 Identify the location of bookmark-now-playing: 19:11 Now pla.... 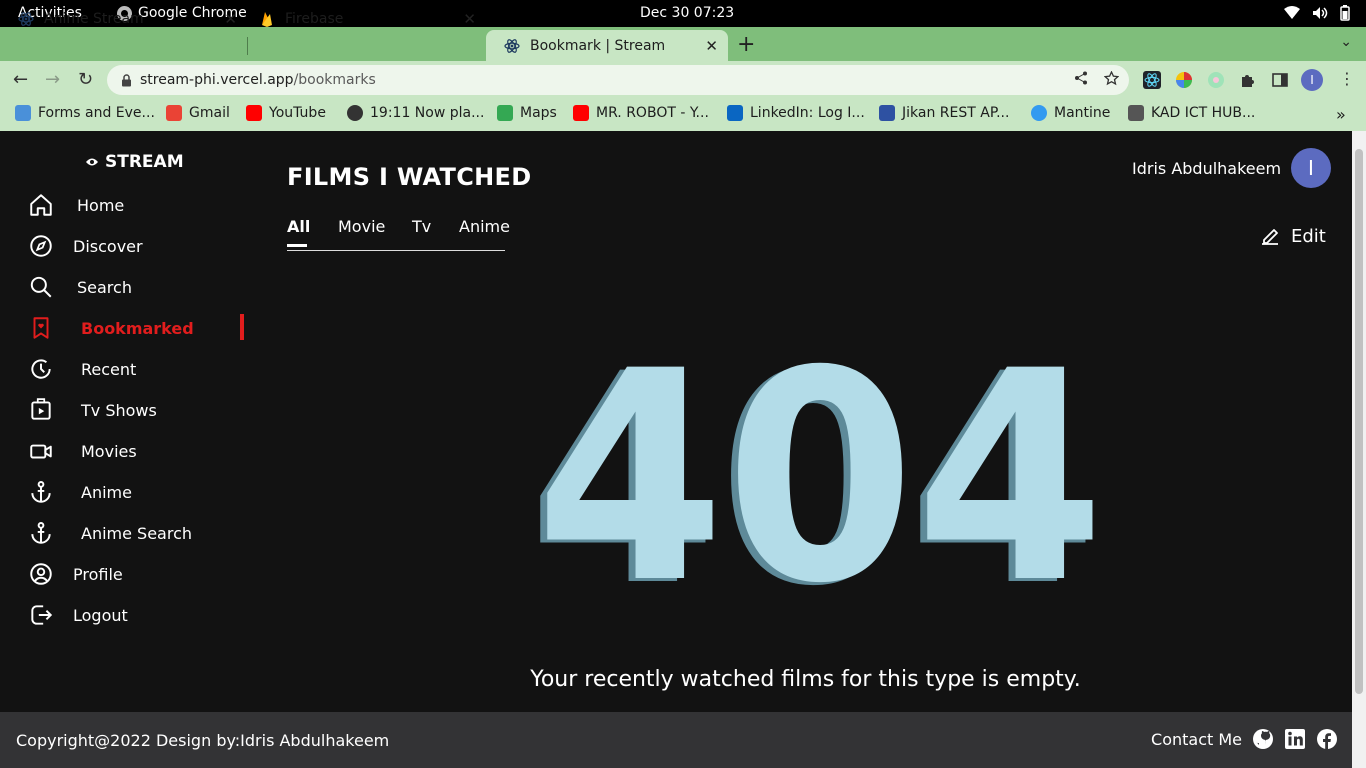
(415, 113).